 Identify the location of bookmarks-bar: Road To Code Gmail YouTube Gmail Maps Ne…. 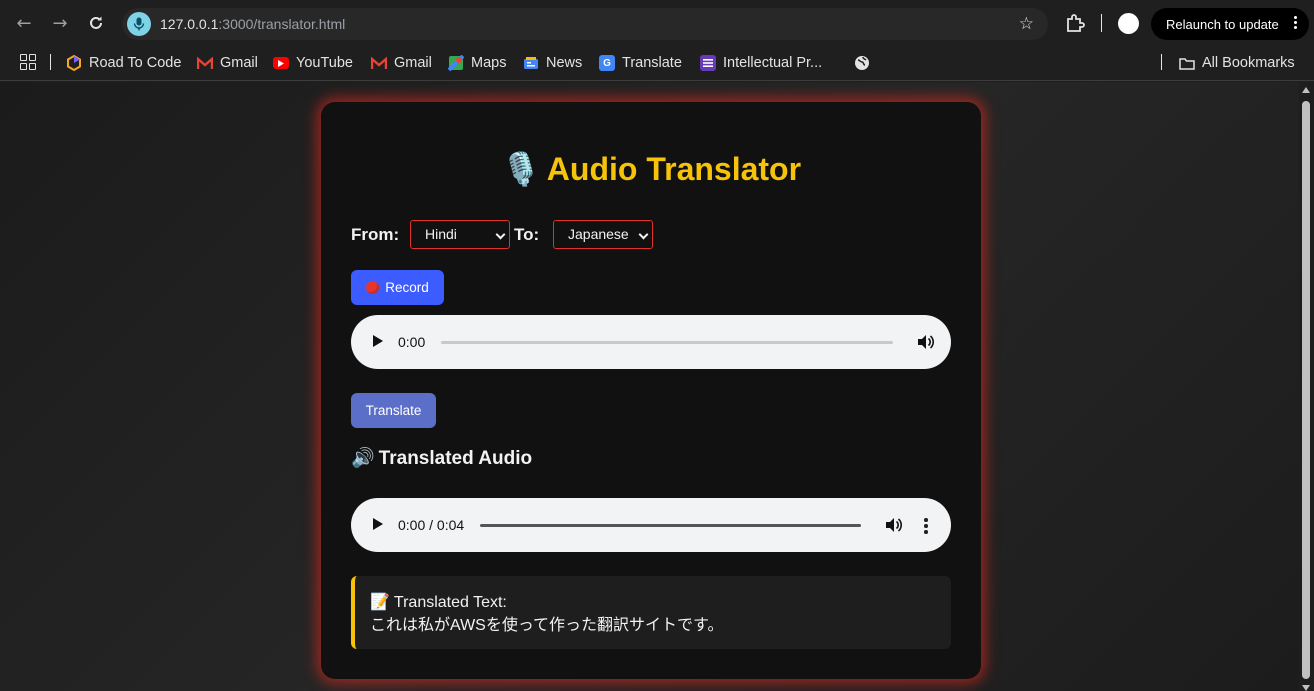
(657, 63).